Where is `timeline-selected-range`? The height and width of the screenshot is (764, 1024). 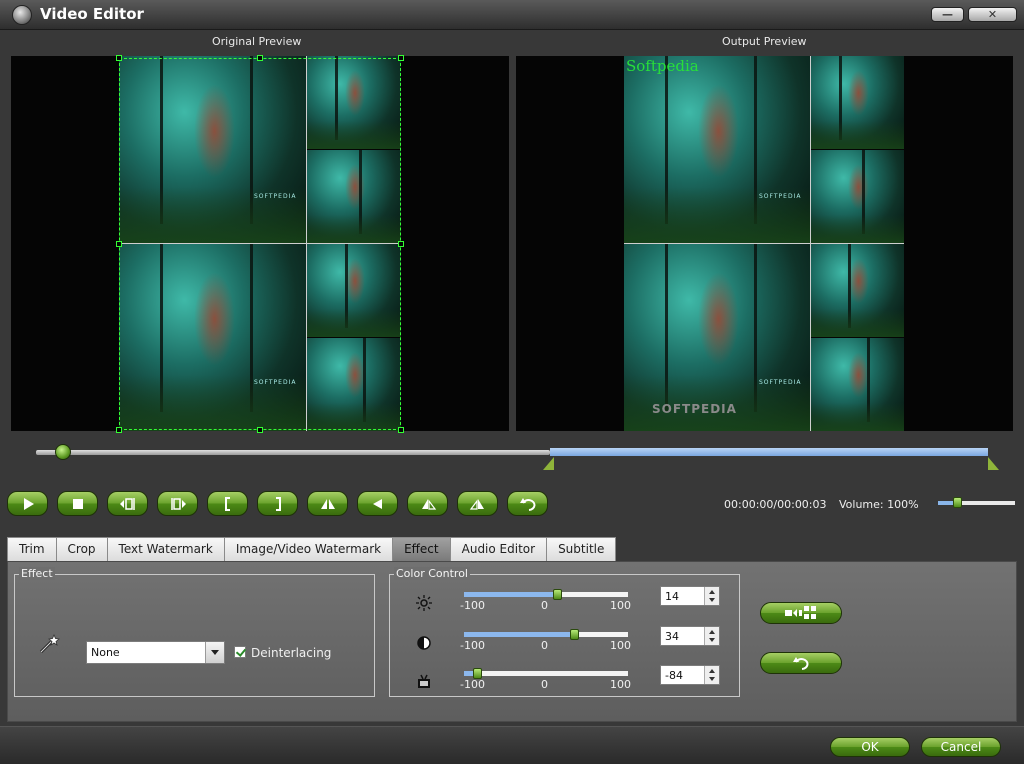 timeline-selected-range is located at coordinates (769, 452).